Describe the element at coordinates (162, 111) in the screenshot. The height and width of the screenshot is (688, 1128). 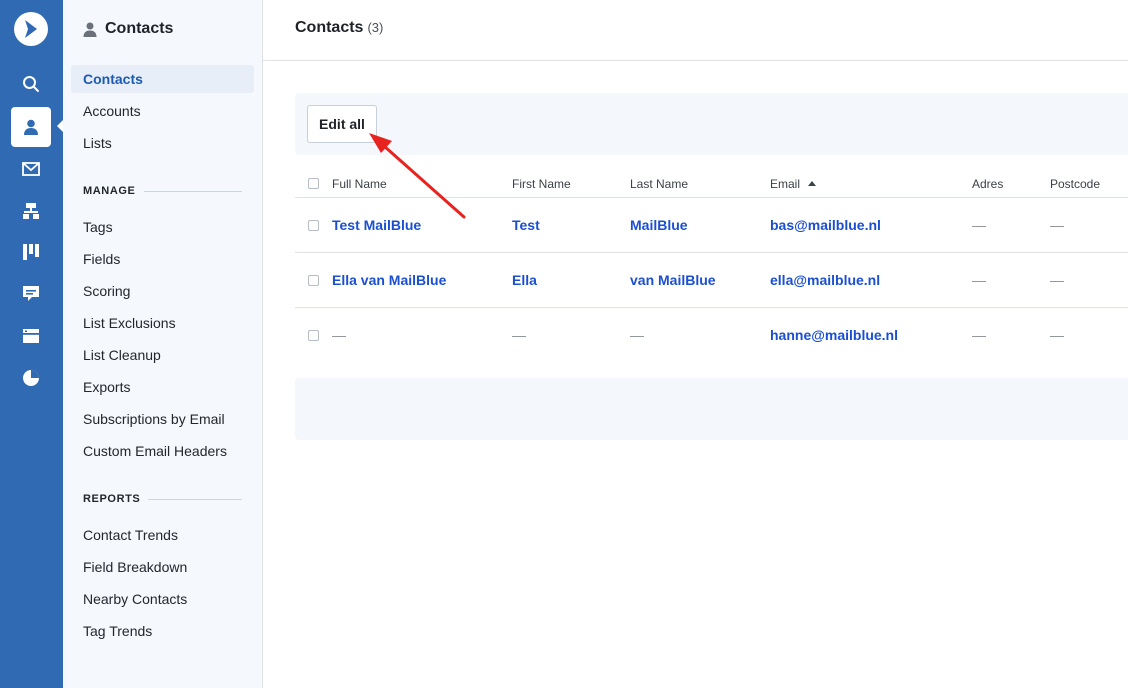
I see `sidebar-item-accounts: Accounts` at that location.